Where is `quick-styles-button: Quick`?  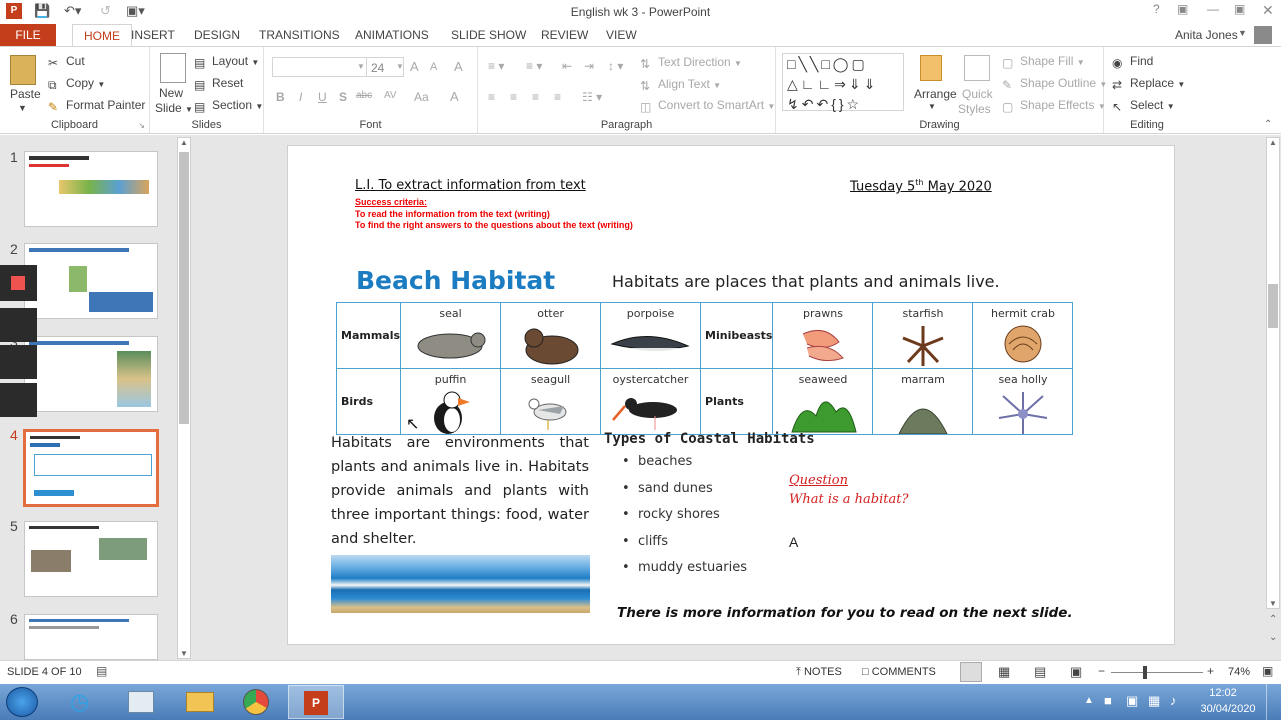
quick-styles-button: Quick is located at coordinates (977, 94).